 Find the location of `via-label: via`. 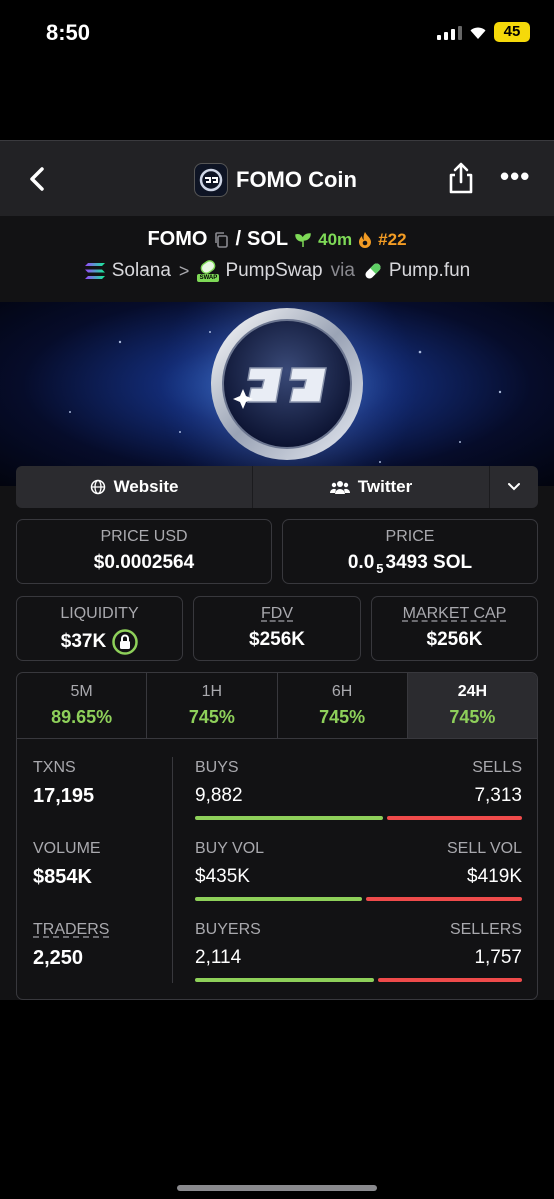

via-label: via is located at coordinates (342, 270).